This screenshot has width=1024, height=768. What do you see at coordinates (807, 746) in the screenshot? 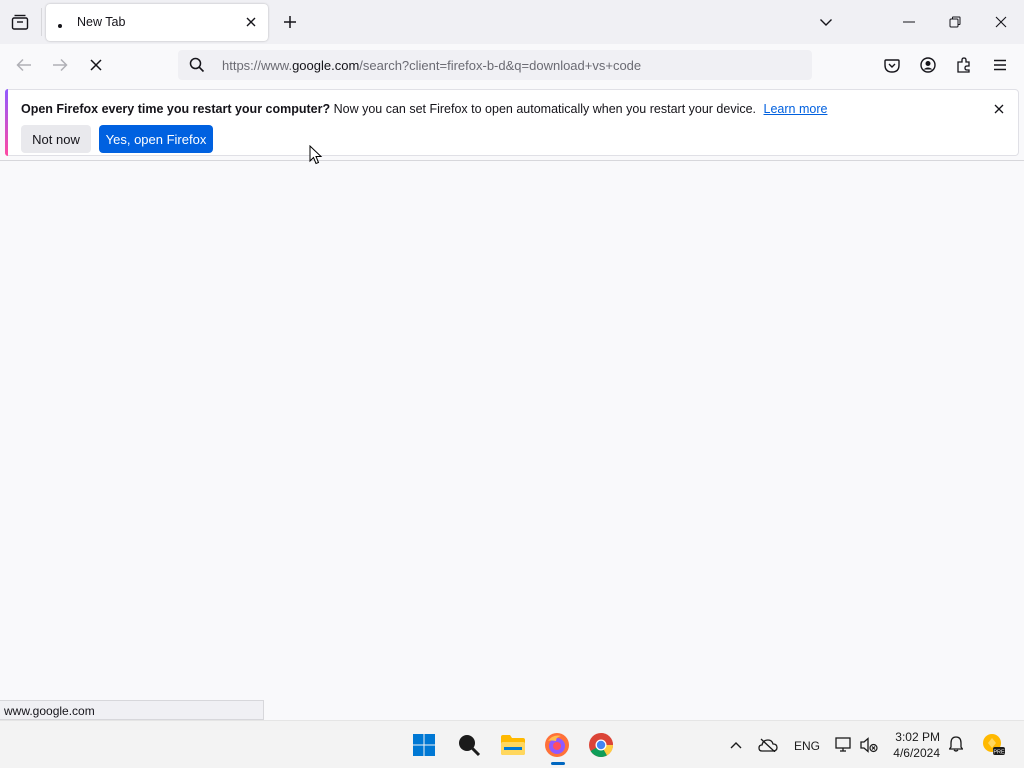
I see `language-indicator: ENG` at bounding box center [807, 746].